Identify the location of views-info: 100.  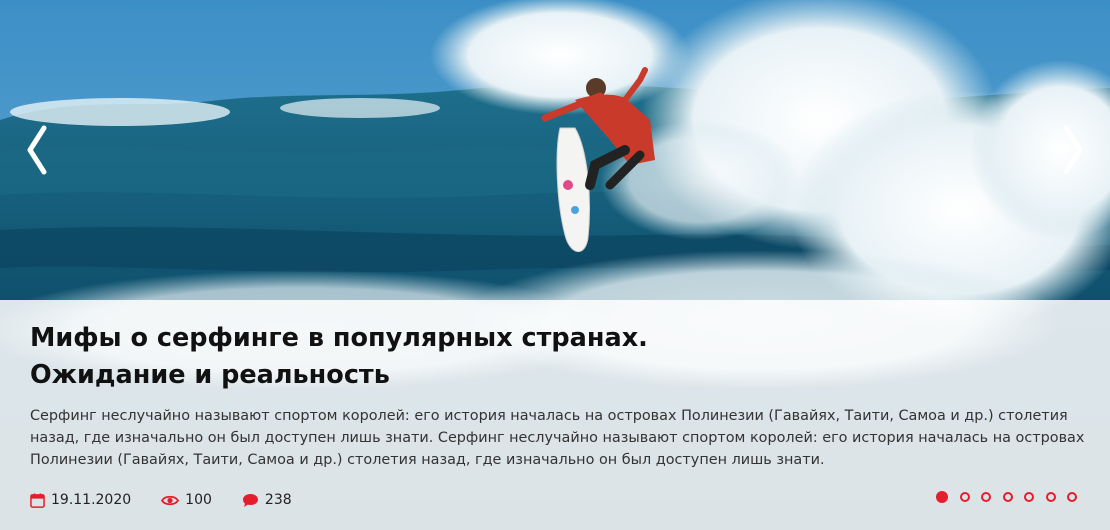
(186, 500).